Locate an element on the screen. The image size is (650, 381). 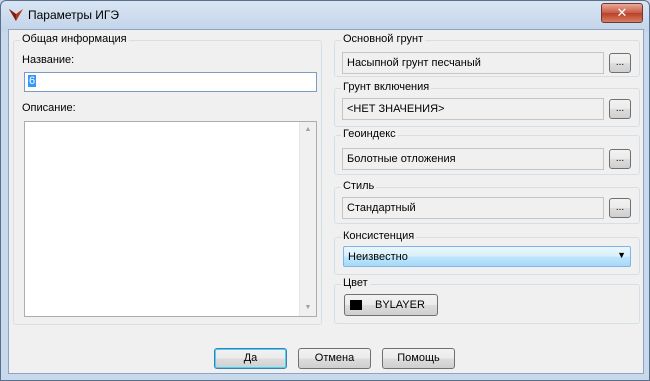
name-label: Название: is located at coordinates (48, 60).